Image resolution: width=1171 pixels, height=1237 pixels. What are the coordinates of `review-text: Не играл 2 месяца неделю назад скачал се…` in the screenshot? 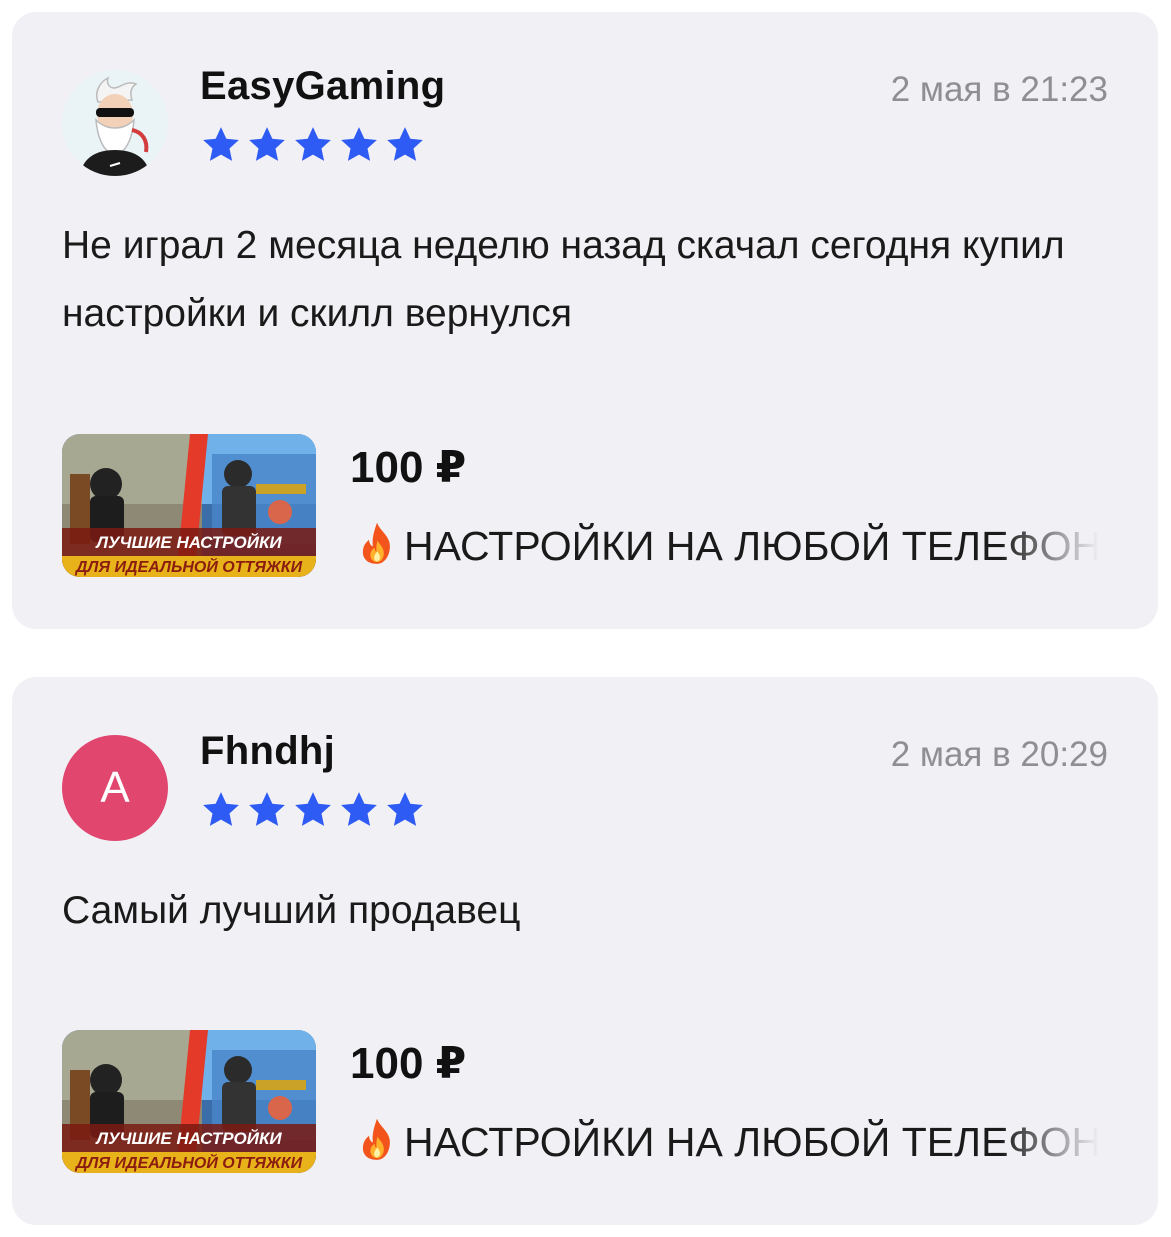 It's located at (563, 279).